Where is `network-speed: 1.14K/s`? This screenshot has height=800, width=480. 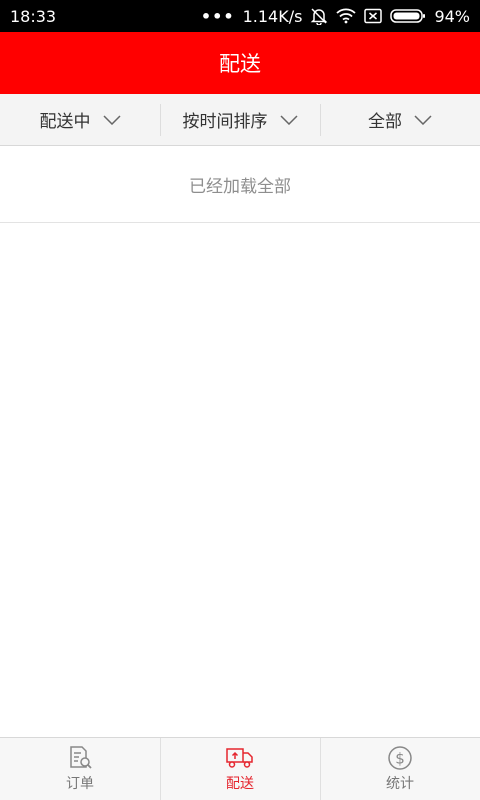 network-speed: 1.14K/s is located at coordinates (272, 16).